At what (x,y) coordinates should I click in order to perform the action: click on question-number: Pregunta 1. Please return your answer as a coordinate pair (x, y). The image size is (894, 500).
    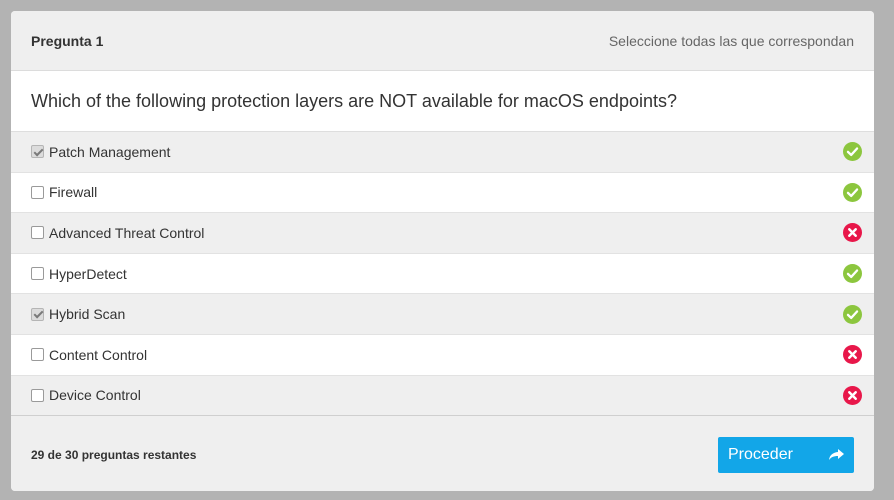
    Looking at the image, I should click on (67, 40).